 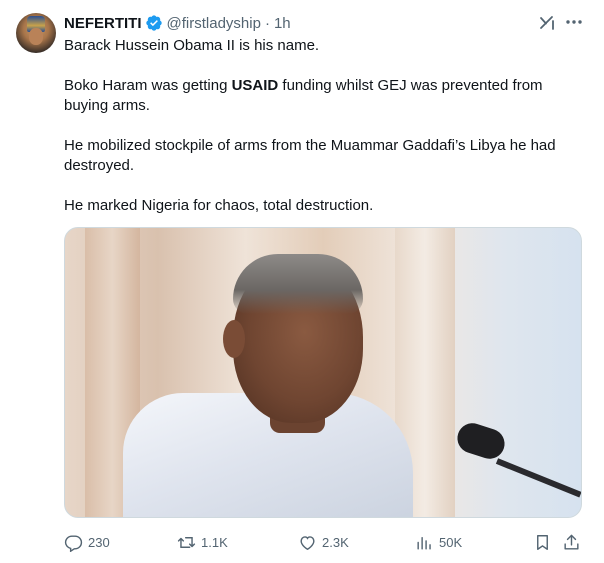 I want to click on grok-icon, so click(x=547, y=23).